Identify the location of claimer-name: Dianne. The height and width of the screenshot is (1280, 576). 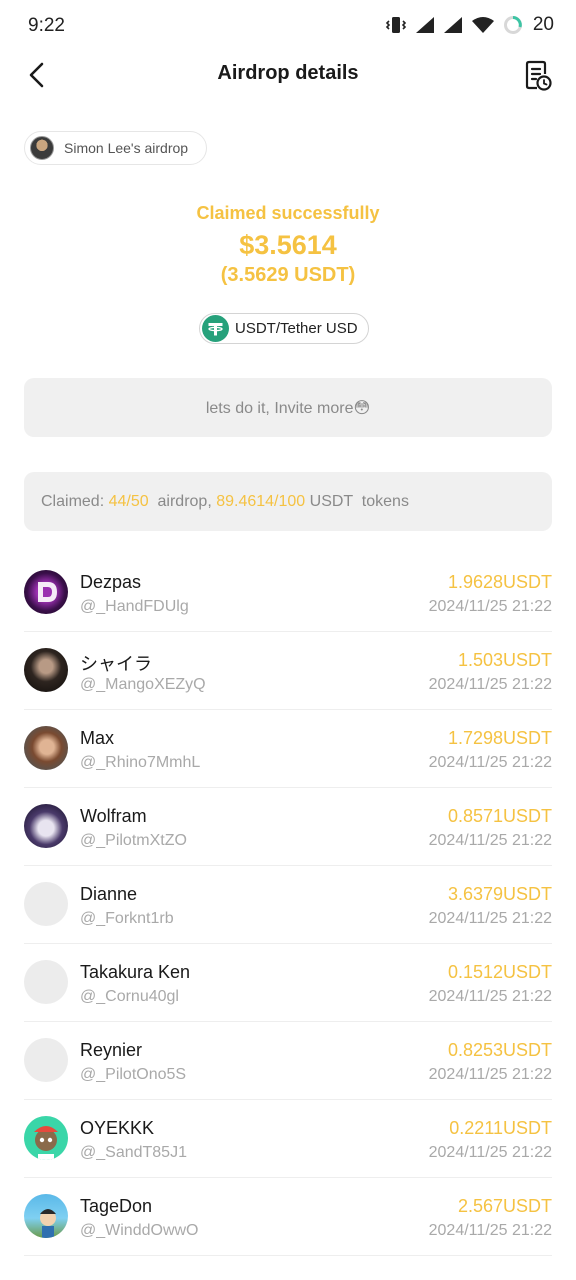
(109, 894).